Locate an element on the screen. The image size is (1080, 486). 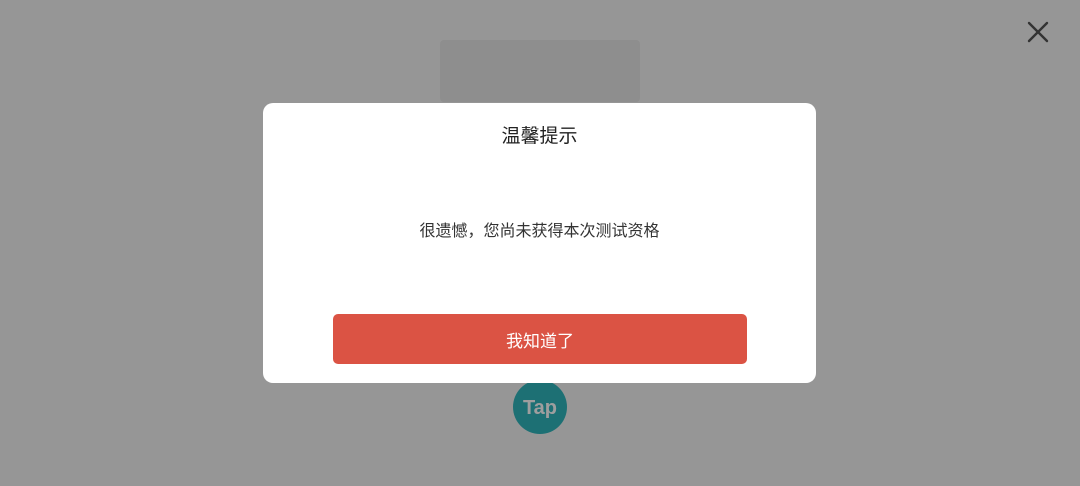
confirm-button: 我知道了 is located at coordinates (540, 339).